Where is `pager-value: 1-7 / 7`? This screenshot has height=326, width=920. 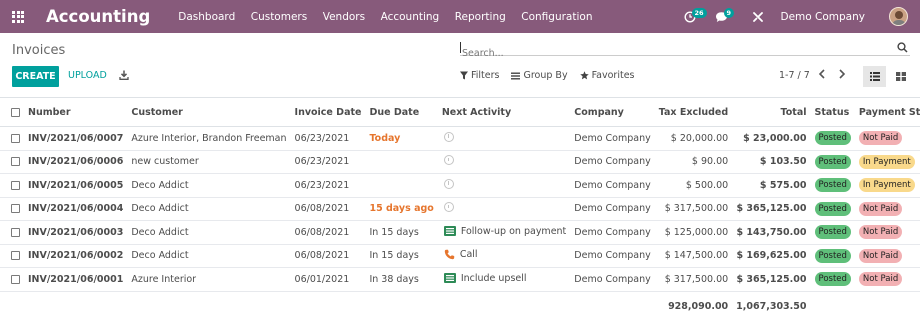 pager-value: 1-7 / 7 is located at coordinates (794, 75).